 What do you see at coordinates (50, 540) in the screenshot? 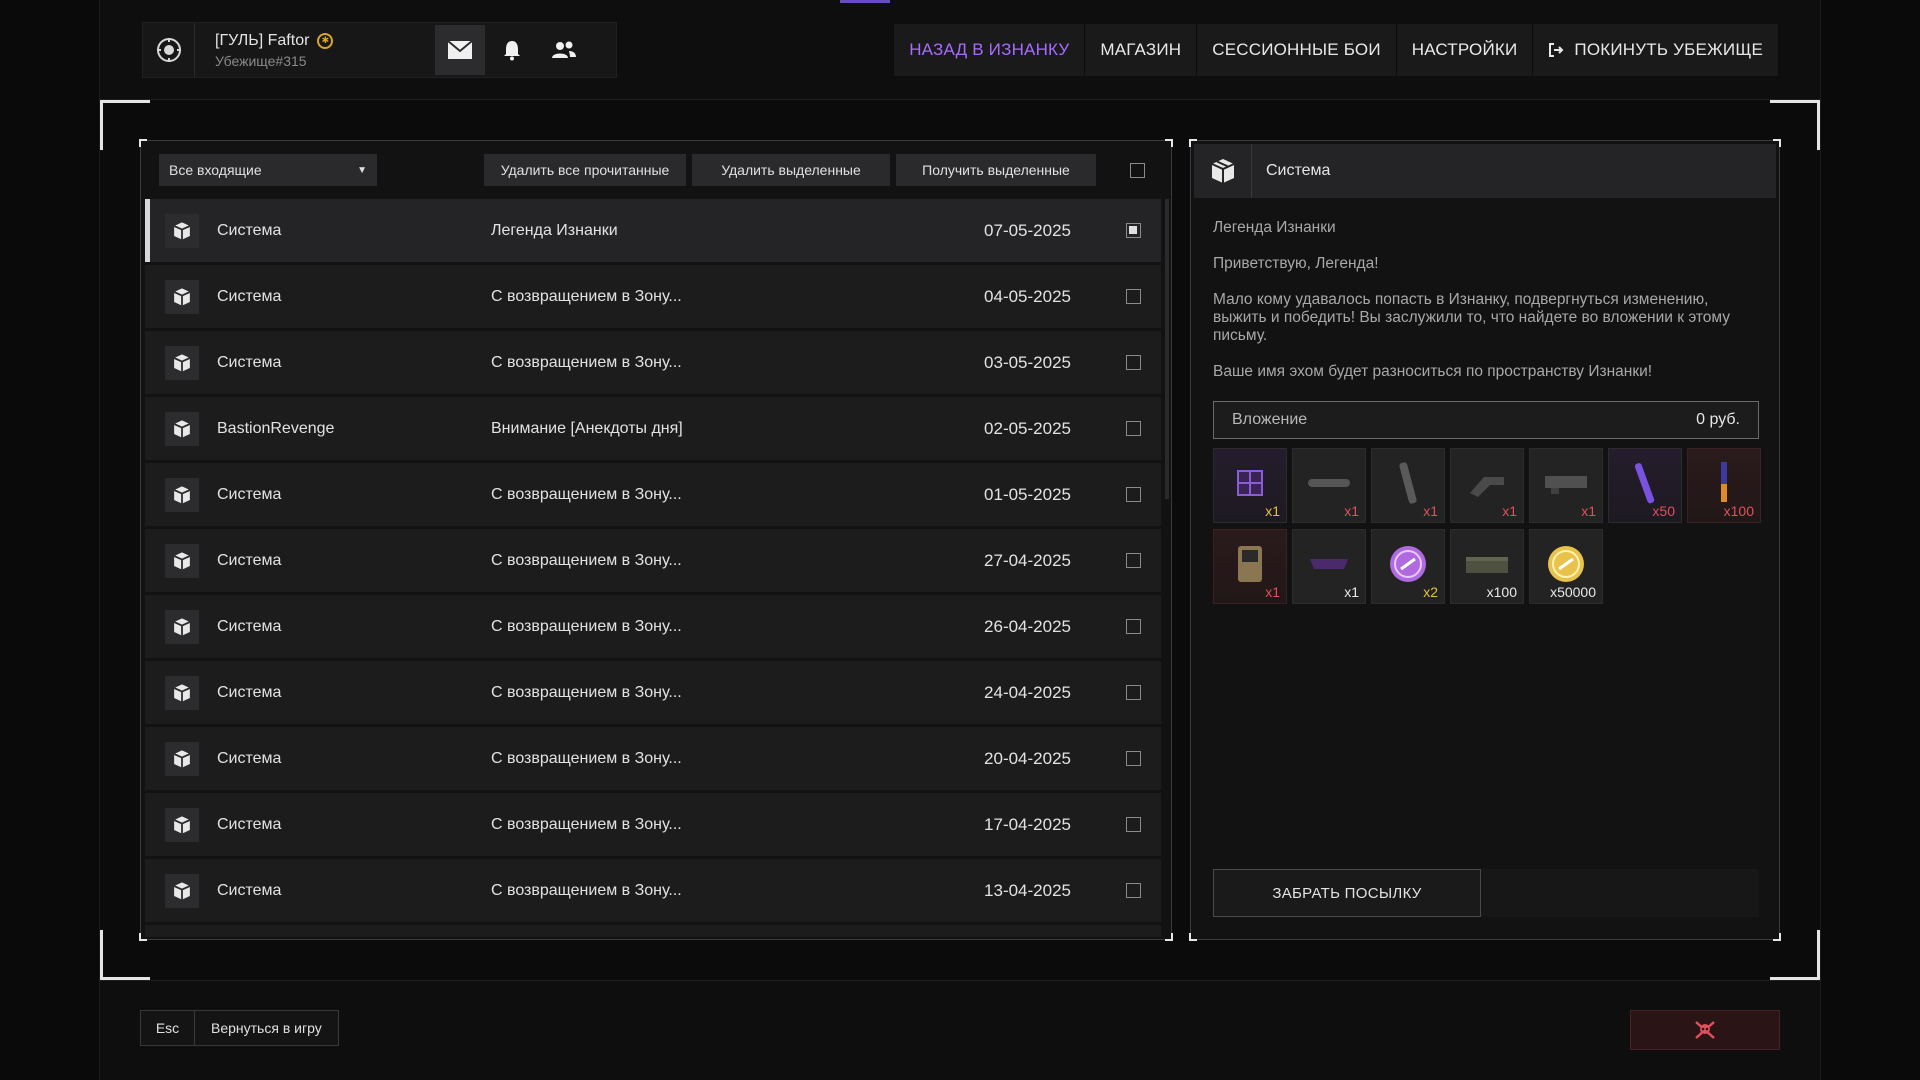
I see `left-frame` at bounding box center [50, 540].